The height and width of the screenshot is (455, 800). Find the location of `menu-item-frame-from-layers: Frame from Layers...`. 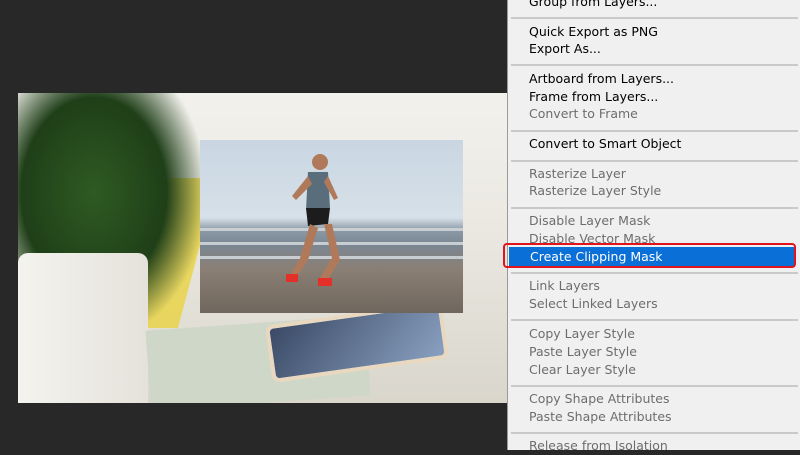

menu-item-frame-from-layers: Frame from Layers... is located at coordinates (654, 97).